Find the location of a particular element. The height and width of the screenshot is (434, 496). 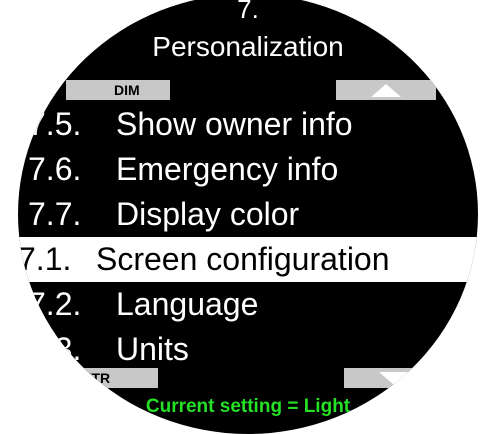

menu-item-label: Units is located at coordinates (152, 349).